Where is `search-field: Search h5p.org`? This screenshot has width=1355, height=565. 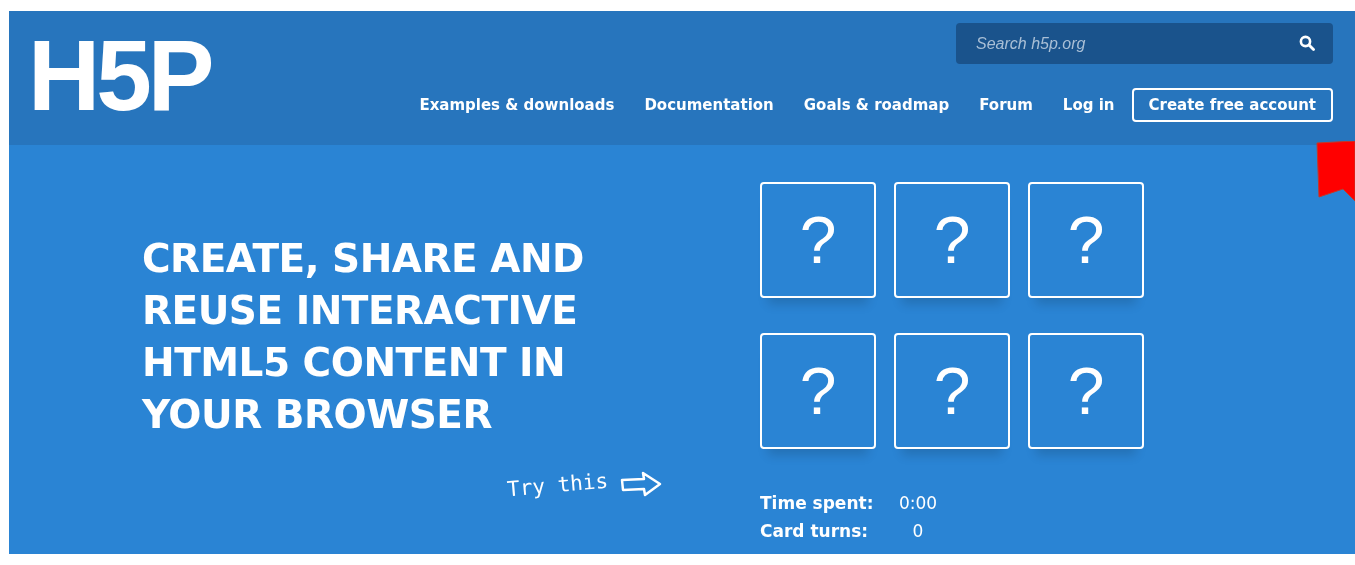
search-field: Search h5p.org is located at coordinates (1144, 43).